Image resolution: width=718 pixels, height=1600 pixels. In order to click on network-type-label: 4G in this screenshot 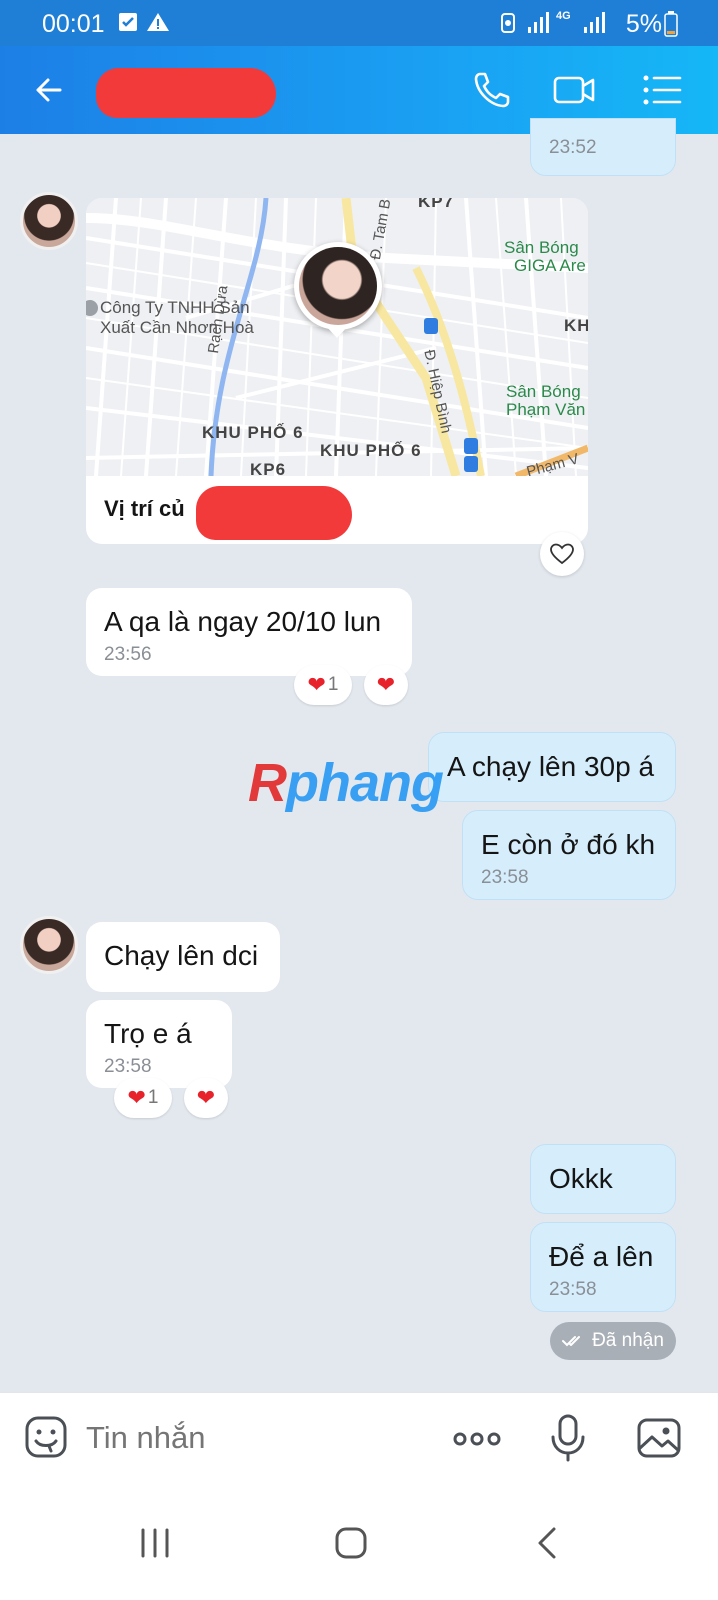, I will do `click(563, 16)`.